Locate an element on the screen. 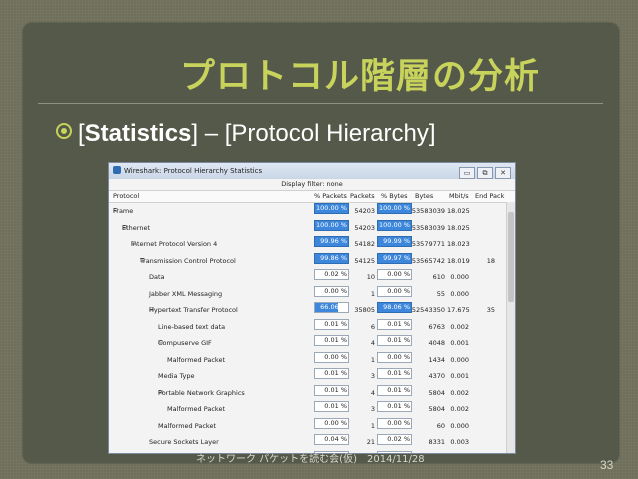 Image resolution: width=638 pixels, height=479 pixels. bytes-count: 53583039 is located at coordinates (428, 227).